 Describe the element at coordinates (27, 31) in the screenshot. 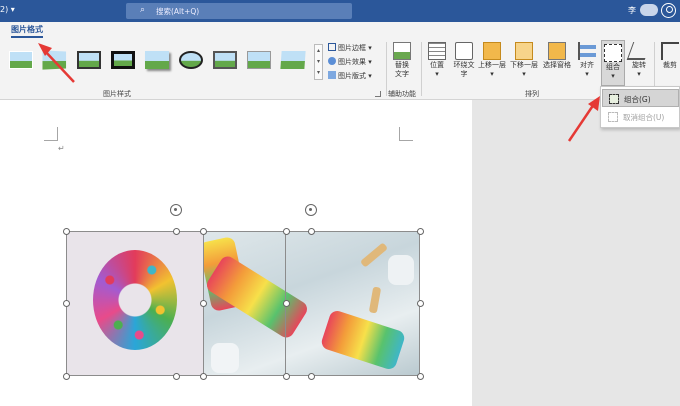

I see `tab-picture-format: 图片格式` at that location.